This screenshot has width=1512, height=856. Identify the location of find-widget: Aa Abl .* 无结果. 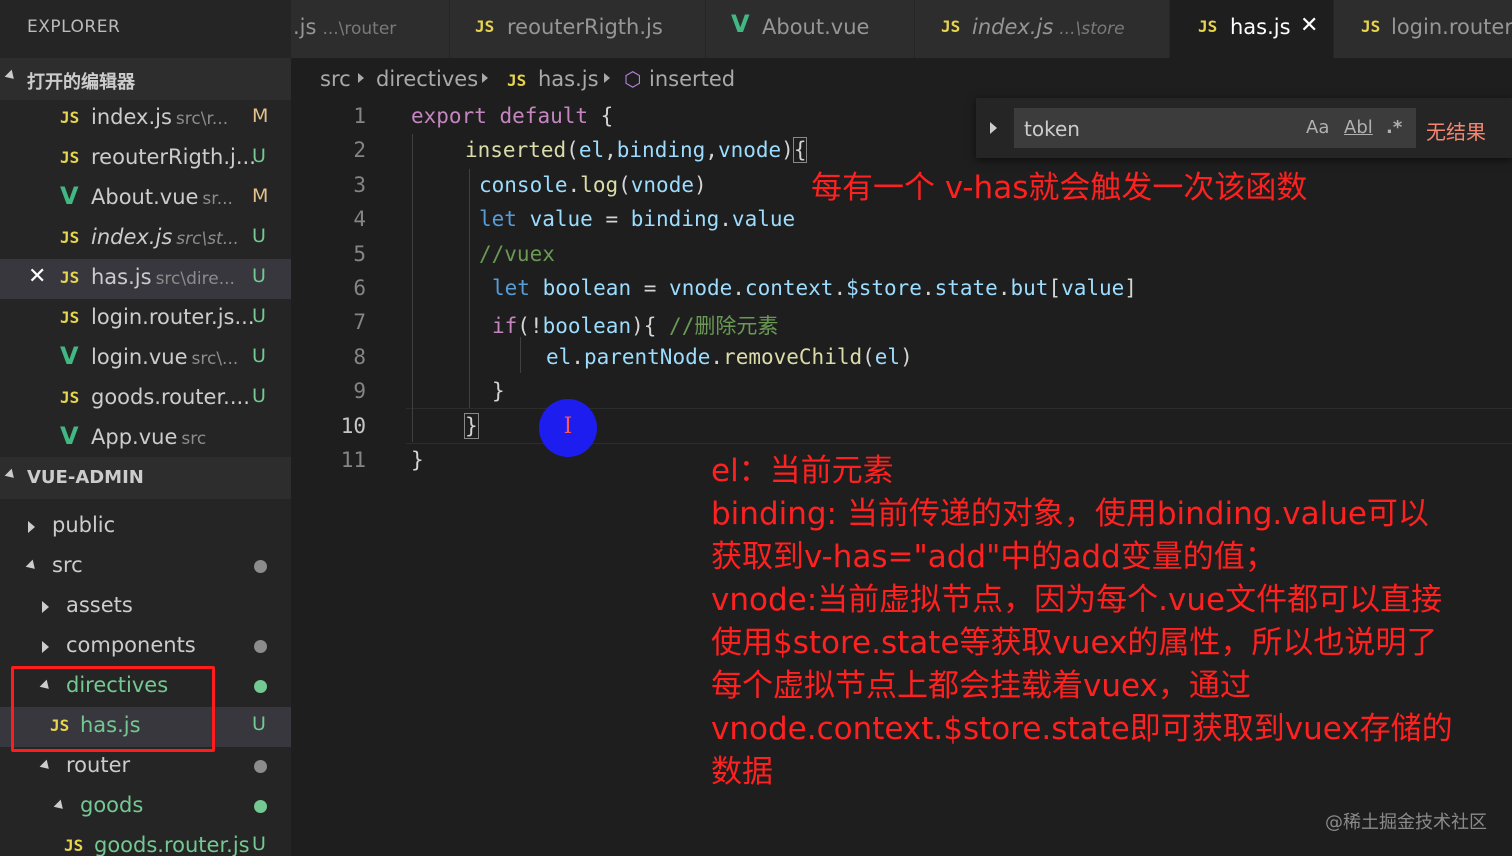
(1244, 128).